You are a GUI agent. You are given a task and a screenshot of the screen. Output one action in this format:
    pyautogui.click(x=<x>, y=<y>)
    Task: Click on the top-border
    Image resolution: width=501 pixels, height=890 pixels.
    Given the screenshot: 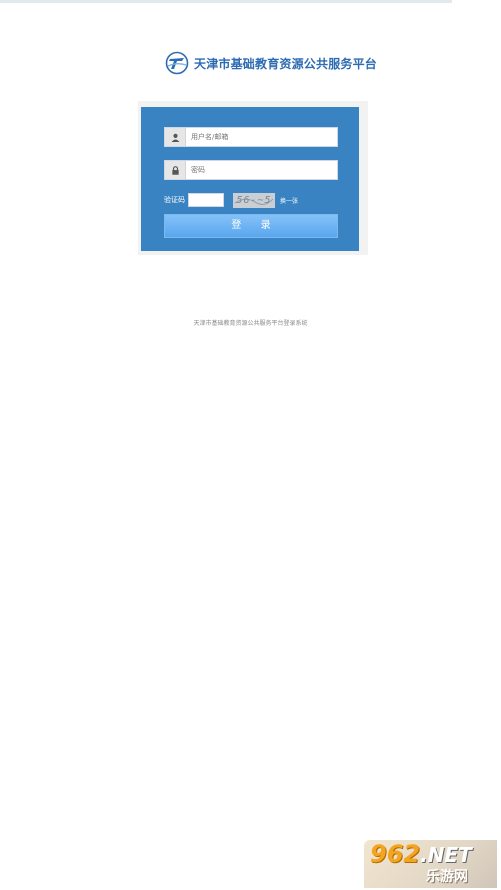 What is the action you would take?
    pyautogui.click(x=226, y=1)
    